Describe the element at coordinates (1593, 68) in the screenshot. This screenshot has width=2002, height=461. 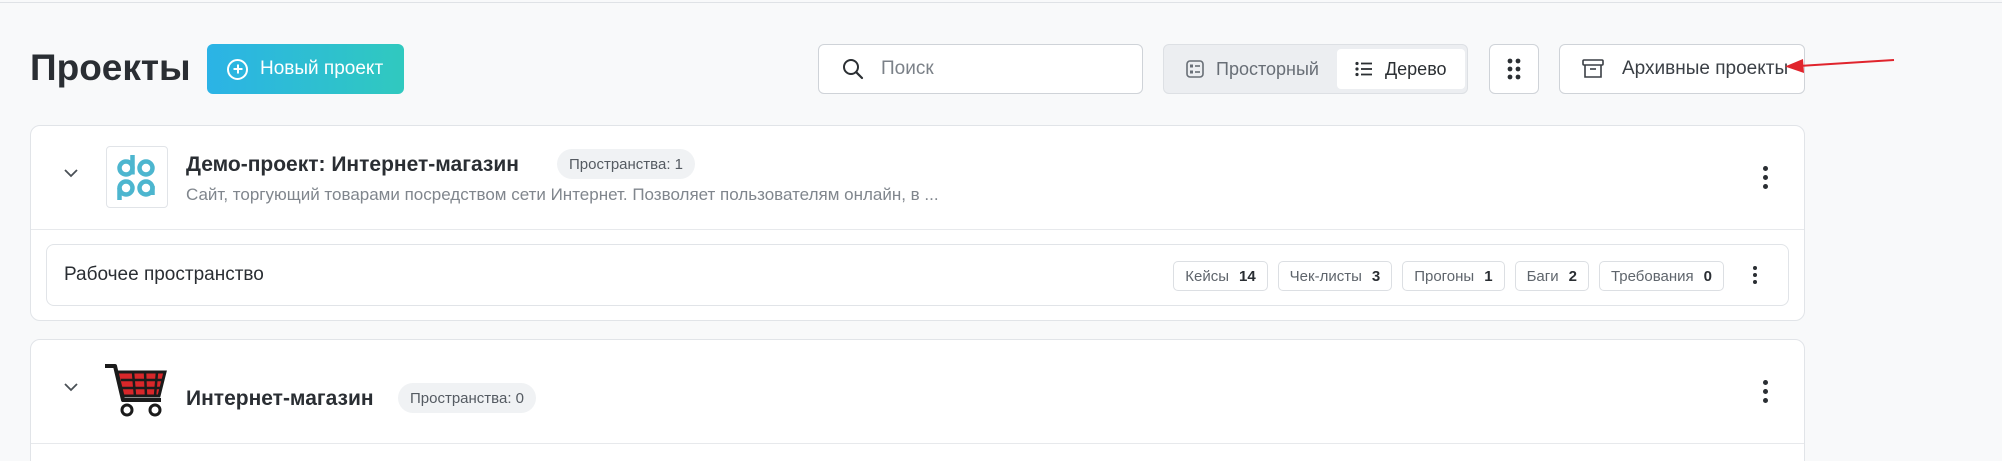
I see `archive-box-icon` at that location.